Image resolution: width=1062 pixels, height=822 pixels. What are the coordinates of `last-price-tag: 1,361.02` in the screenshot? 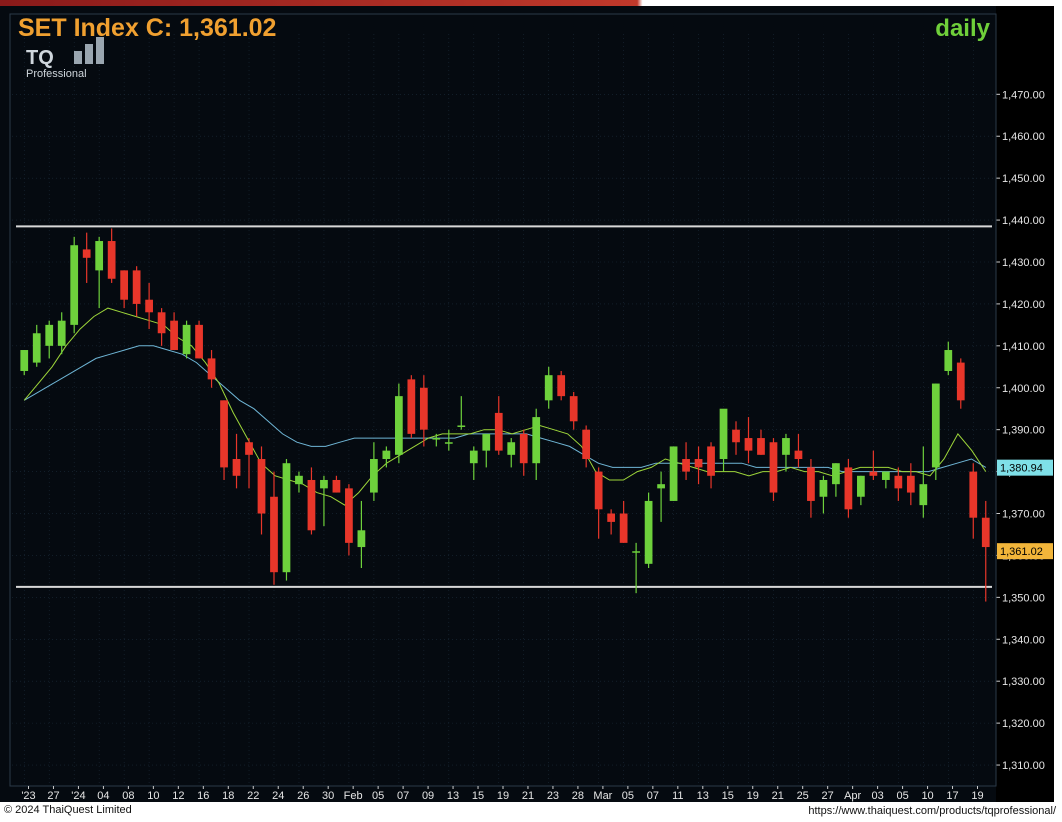 It's located at (1021, 552).